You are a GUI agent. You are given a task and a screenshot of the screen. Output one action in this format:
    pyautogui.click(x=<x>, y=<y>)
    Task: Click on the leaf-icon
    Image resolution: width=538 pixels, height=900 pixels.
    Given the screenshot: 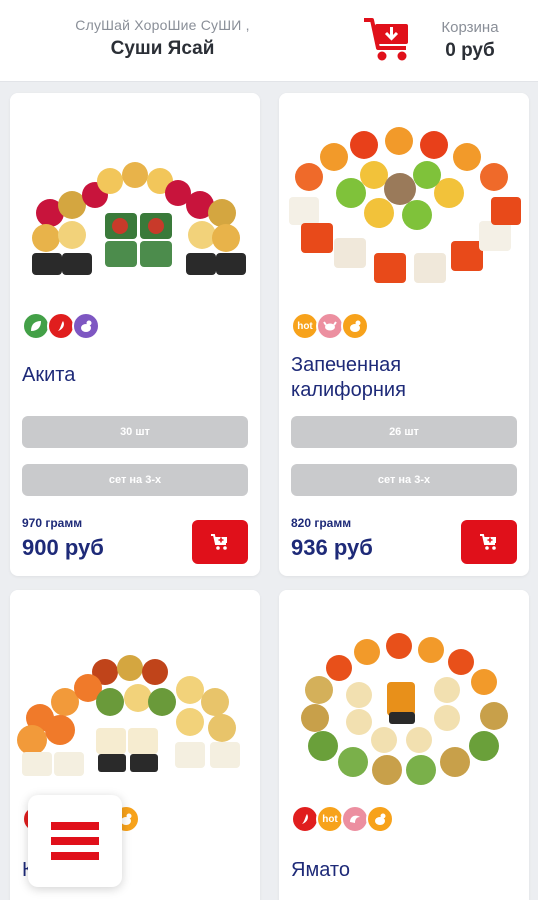 What is the action you would take?
    pyautogui.click(x=36, y=326)
    